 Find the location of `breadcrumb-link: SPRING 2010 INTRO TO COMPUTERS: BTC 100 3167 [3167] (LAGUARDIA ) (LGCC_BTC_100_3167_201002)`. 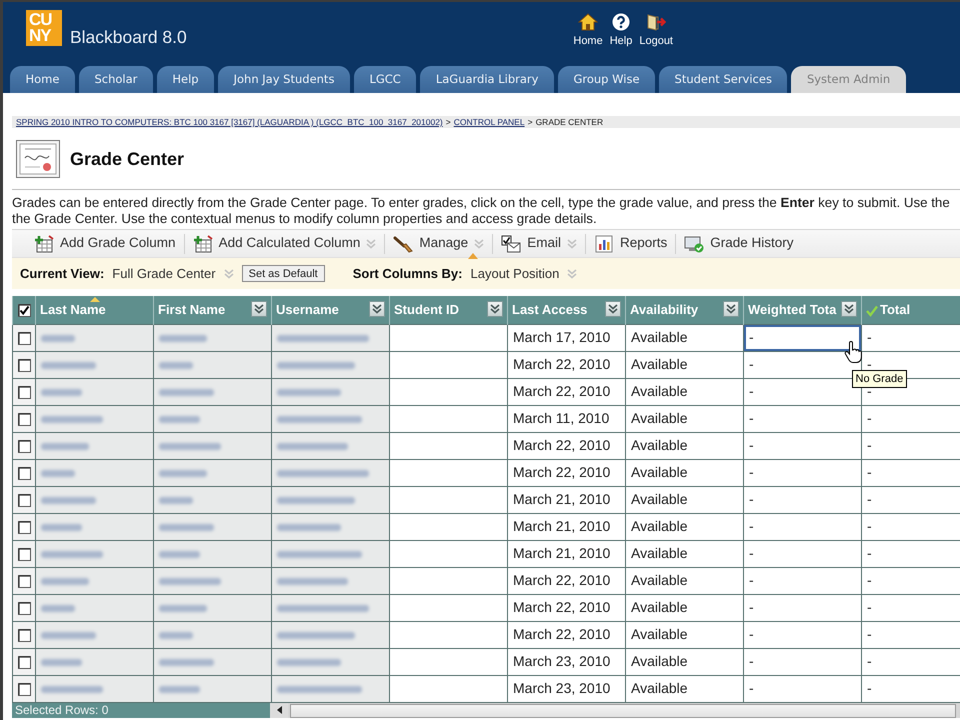

breadcrumb-link: SPRING 2010 INTRO TO COMPUTERS: BTC 100 3167 [3167] (LAGUARDIA ) (LGCC_BTC_100_3167_201002) is located at coordinates (229, 122).